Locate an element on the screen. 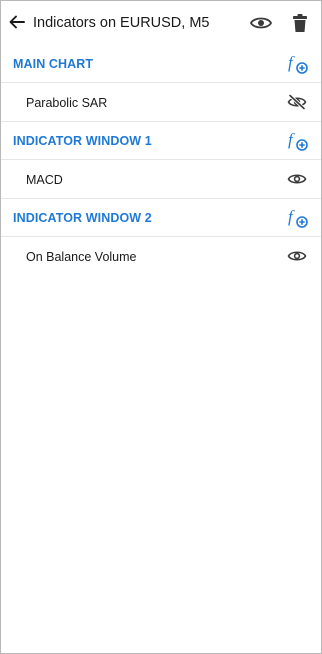 This screenshot has width=322, height=654. eye-off-icon is located at coordinates (297, 102).